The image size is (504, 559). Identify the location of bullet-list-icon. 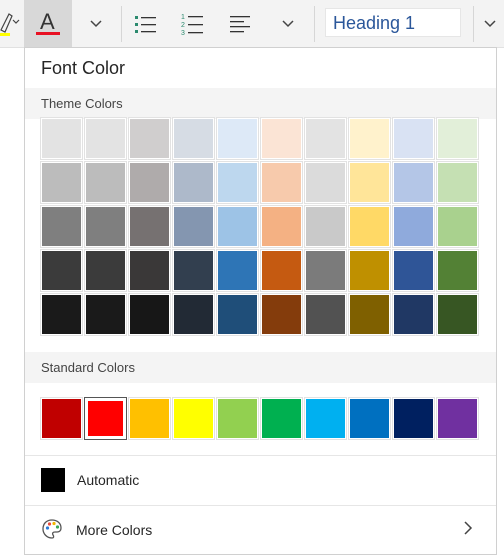
(145, 24).